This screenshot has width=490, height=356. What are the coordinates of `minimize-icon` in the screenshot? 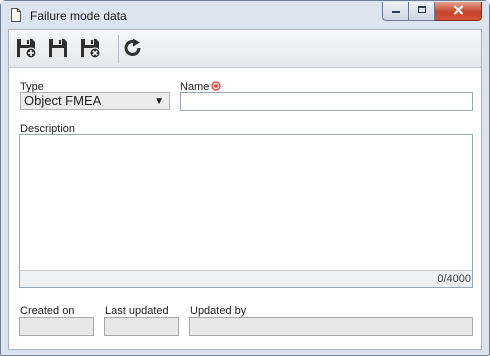 It's located at (396, 11).